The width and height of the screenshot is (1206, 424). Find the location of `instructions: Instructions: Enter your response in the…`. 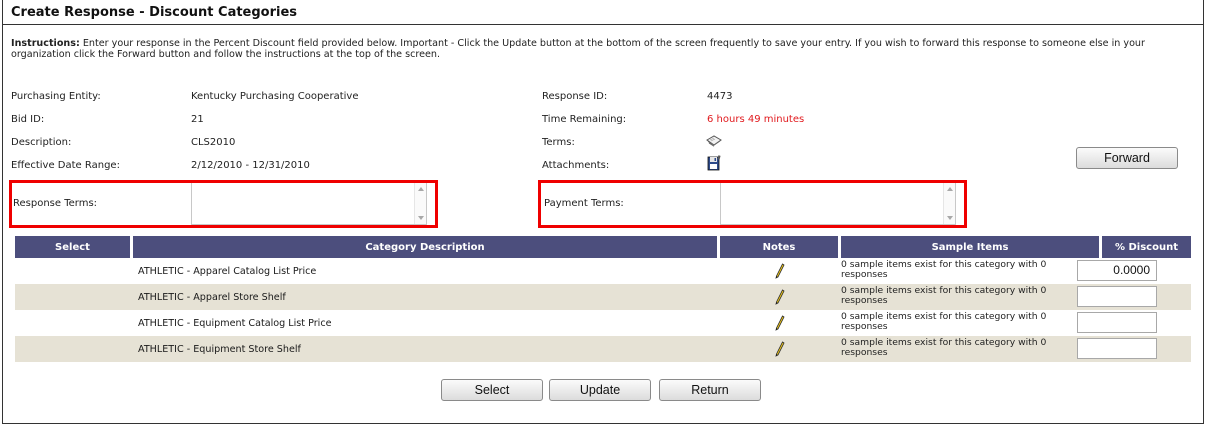

instructions: Instructions: Enter your response in the… is located at coordinates (604, 49).